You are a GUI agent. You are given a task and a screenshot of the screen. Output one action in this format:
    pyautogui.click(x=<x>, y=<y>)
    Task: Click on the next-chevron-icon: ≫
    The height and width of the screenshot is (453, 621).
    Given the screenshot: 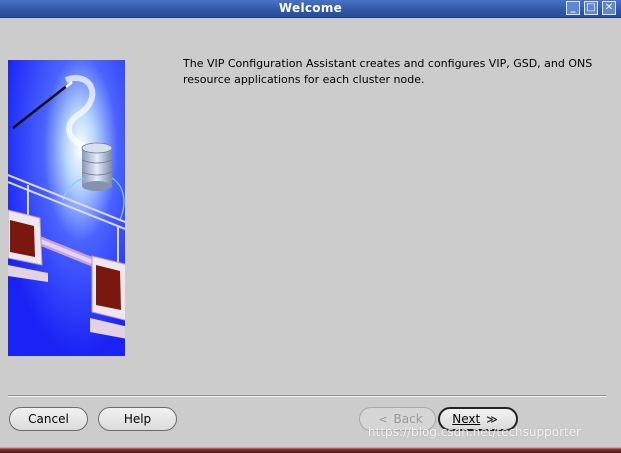 What is the action you would take?
    pyautogui.click(x=492, y=419)
    